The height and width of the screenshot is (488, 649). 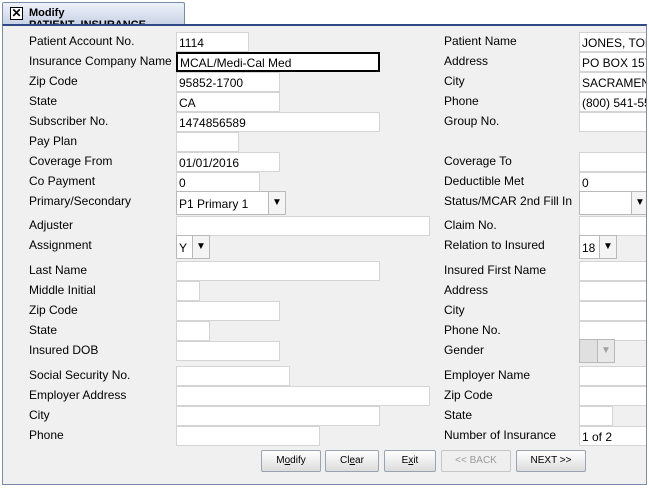 What do you see at coordinates (207, 142) in the screenshot?
I see `pay-plan-field` at bounding box center [207, 142].